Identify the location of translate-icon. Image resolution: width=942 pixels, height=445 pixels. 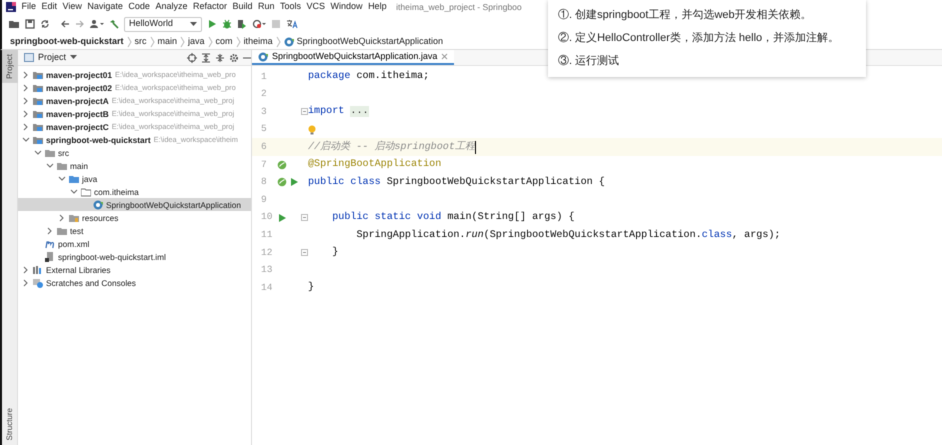
(292, 24).